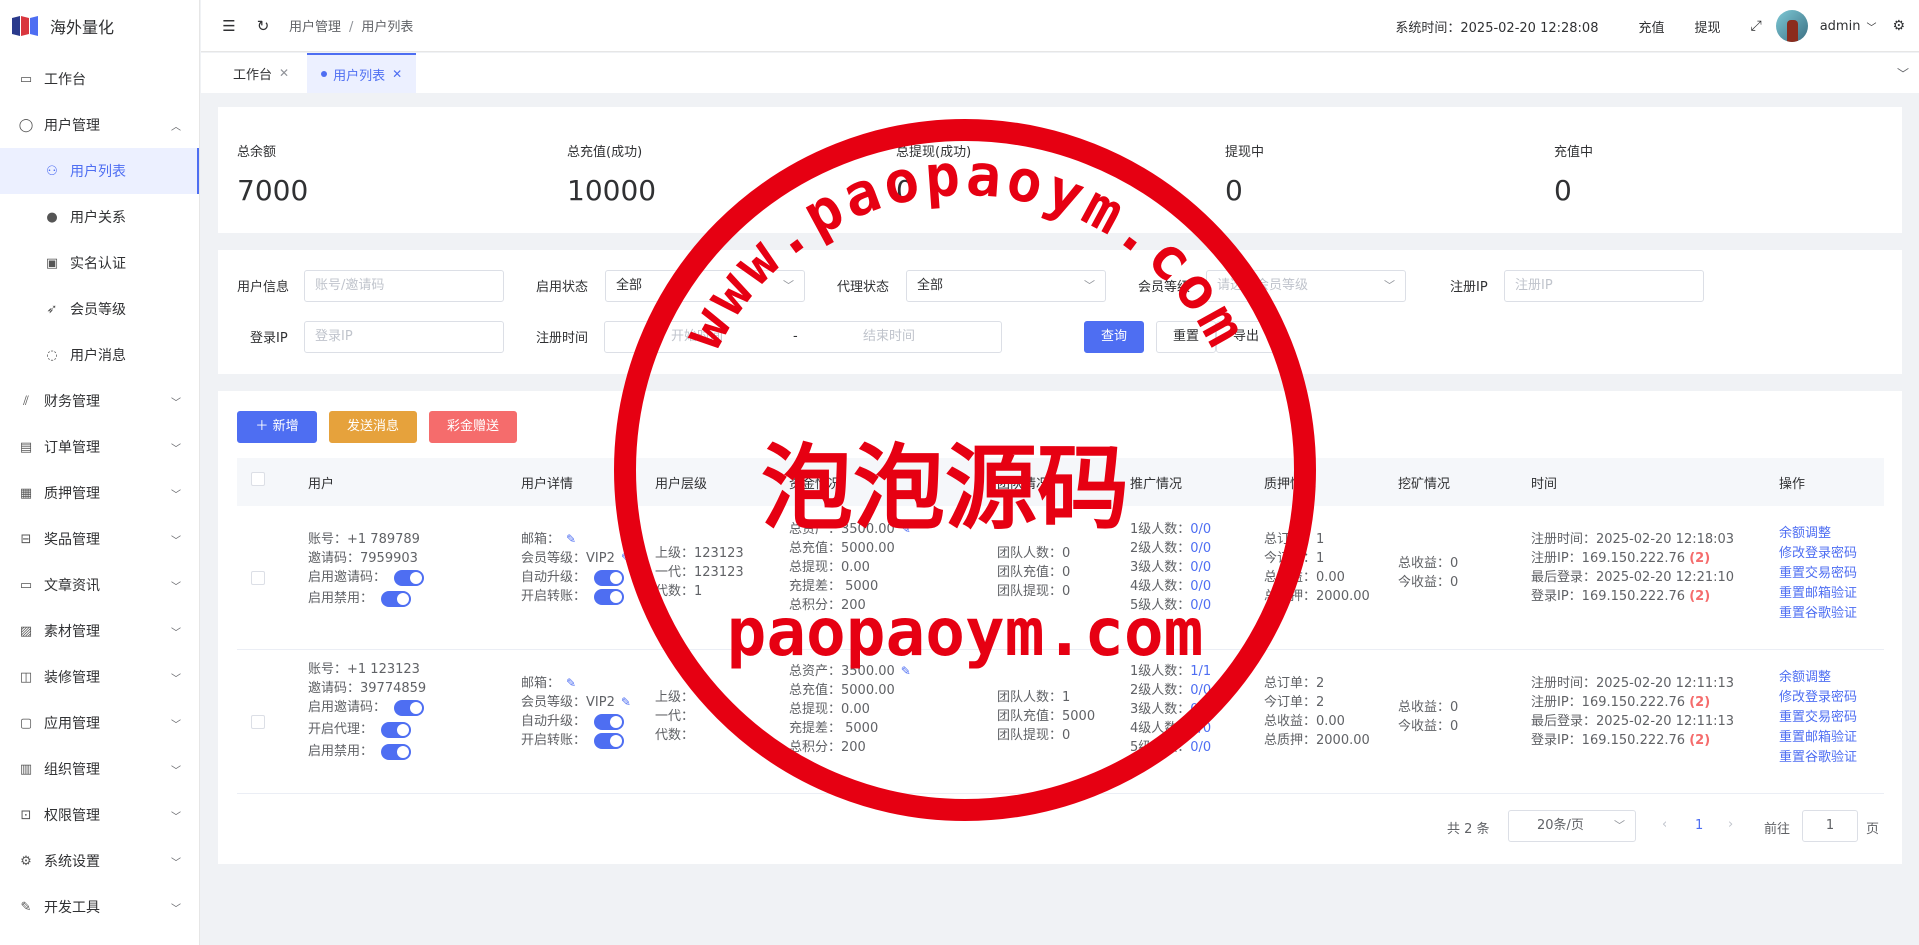  I want to click on fullscreen-icon: ⤢, so click(1756, 26).